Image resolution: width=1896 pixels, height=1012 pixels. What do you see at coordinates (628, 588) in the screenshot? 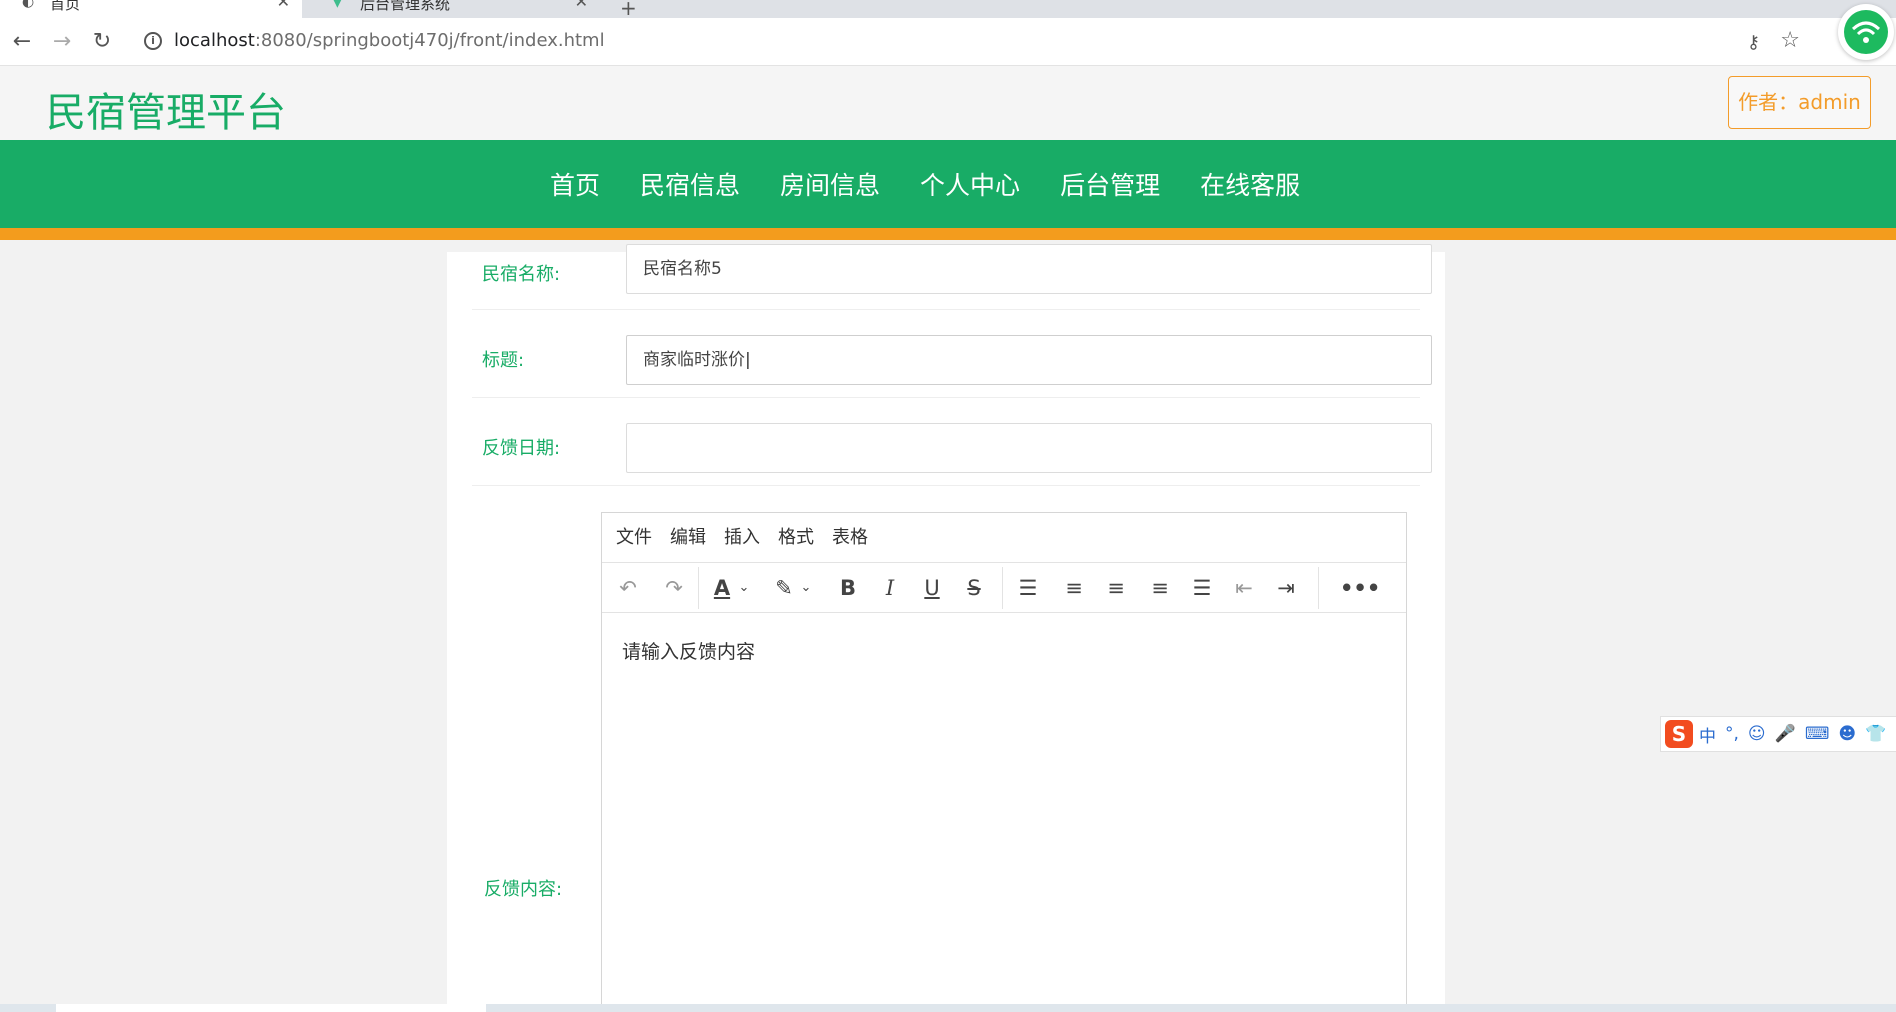
I see `undo-icon: ↶` at bounding box center [628, 588].